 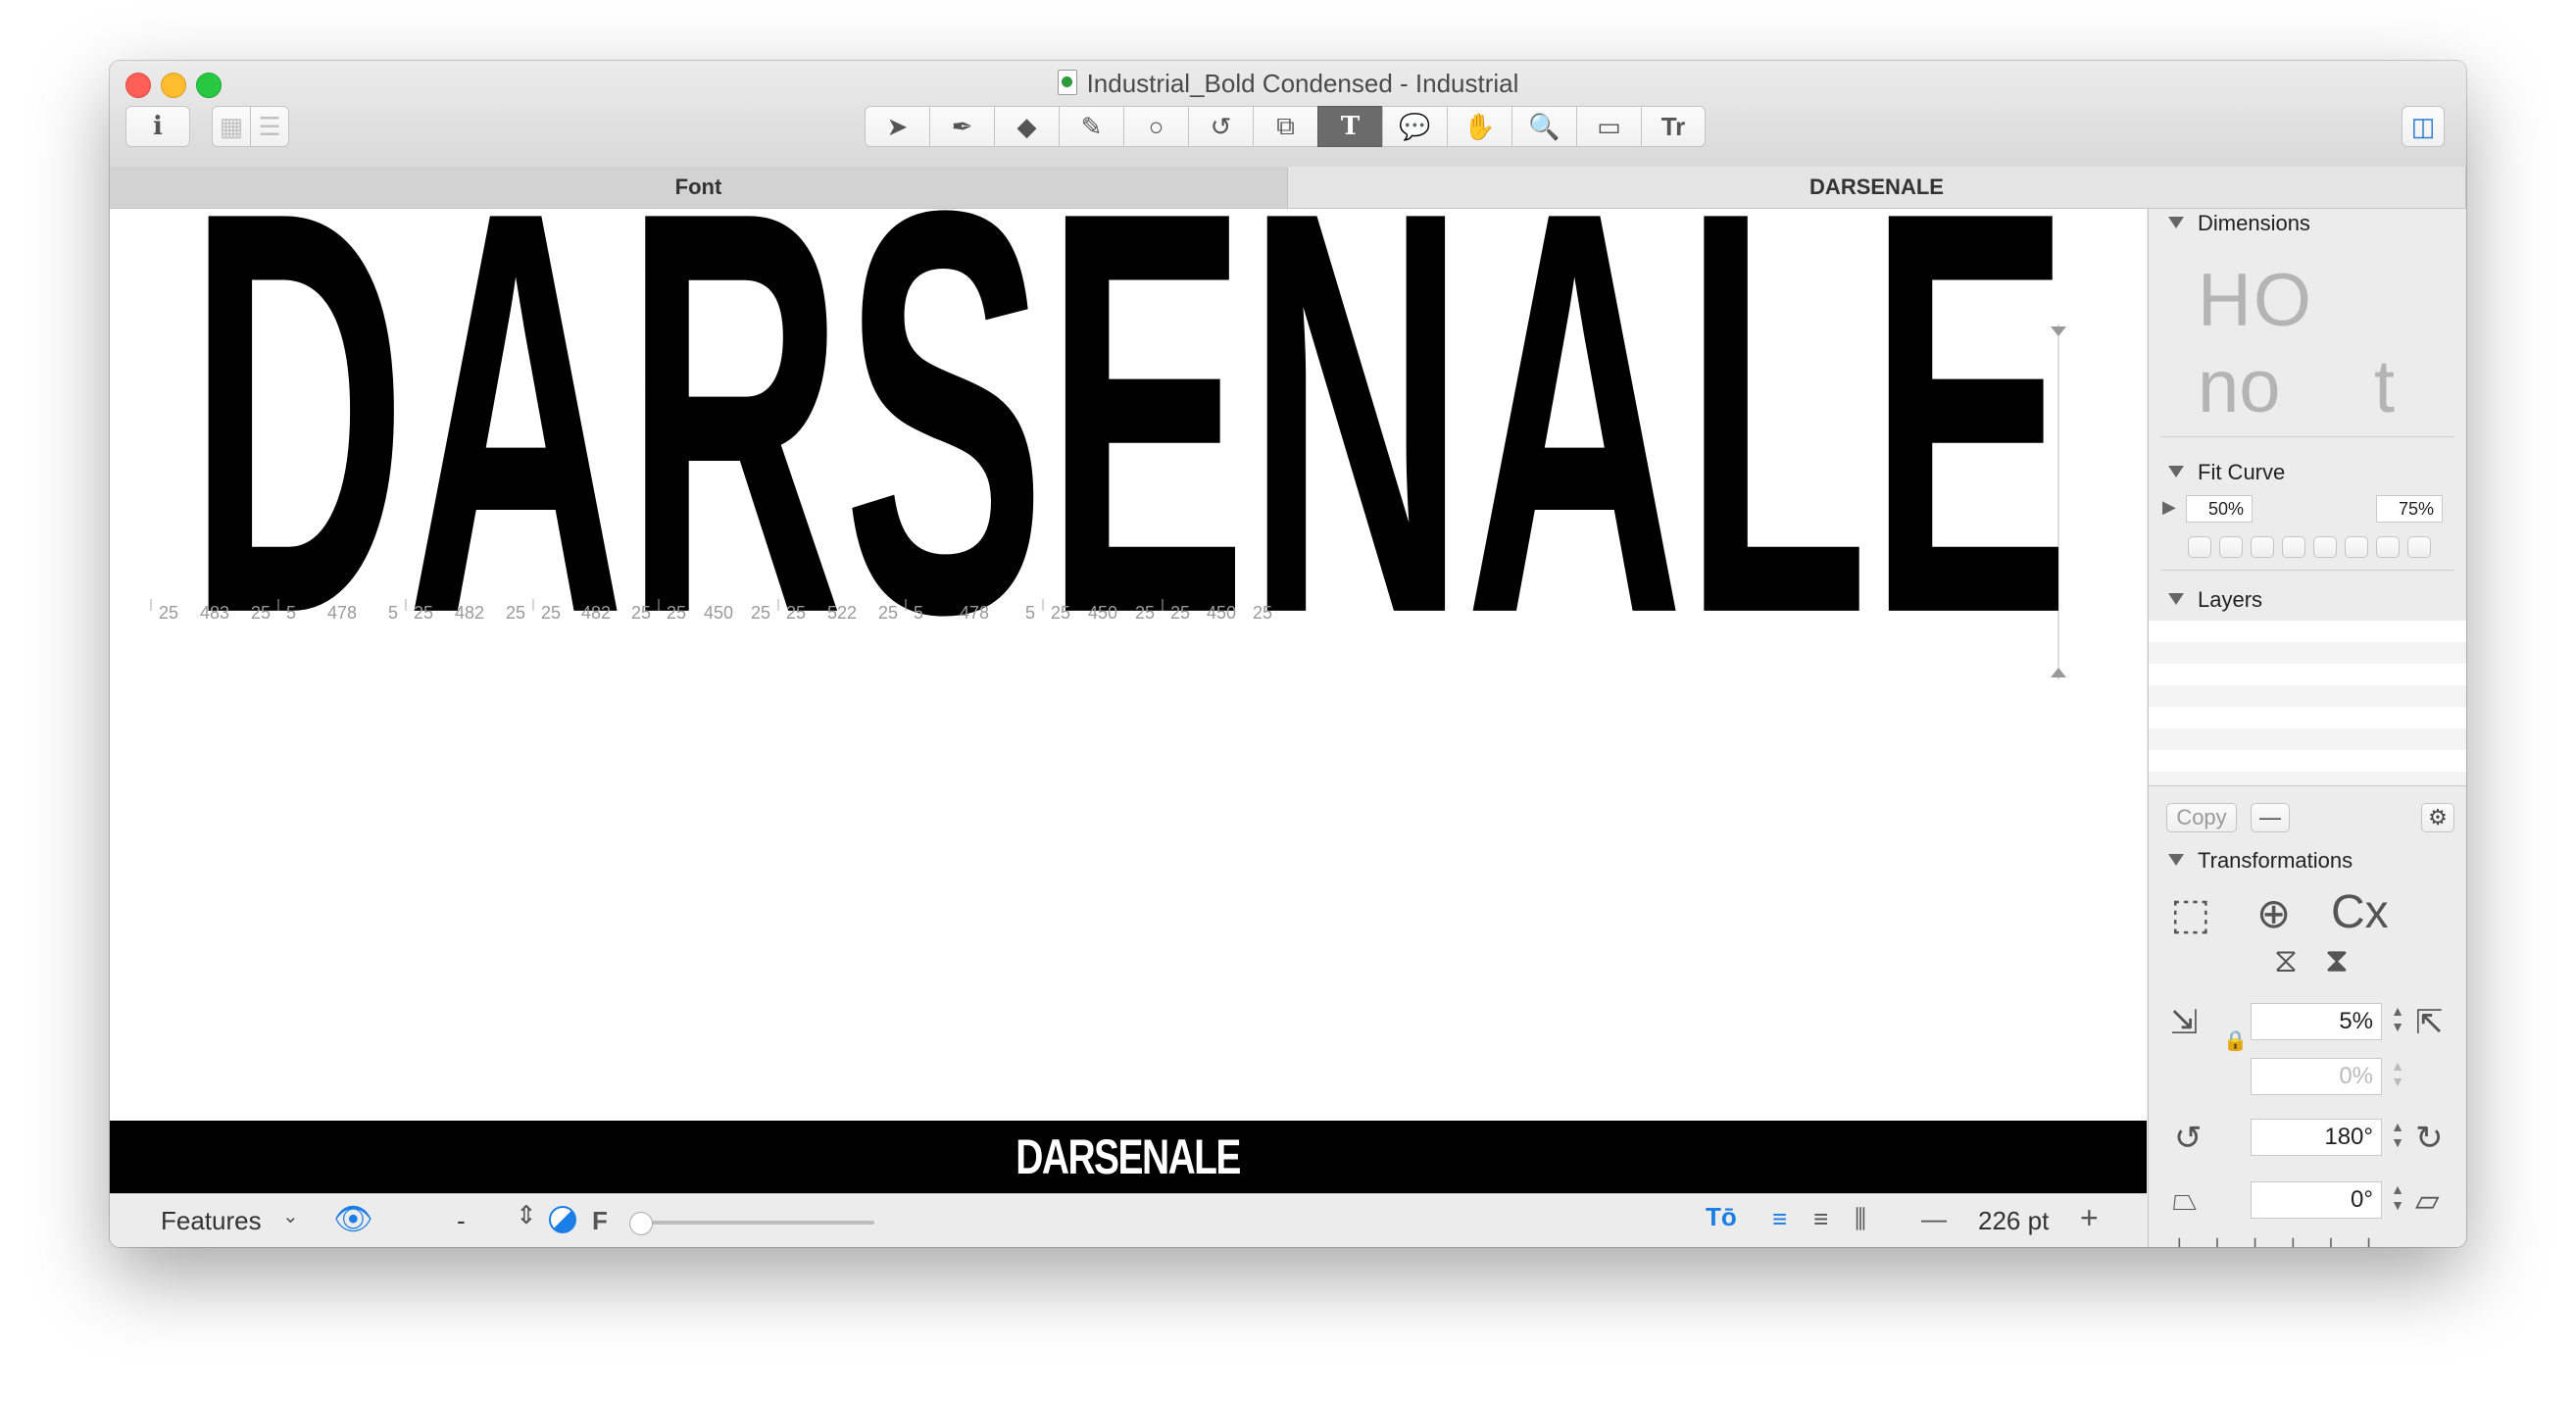 What do you see at coordinates (2260, 861) in the screenshot?
I see `transformations-header: Transformations` at bounding box center [2260, 861].